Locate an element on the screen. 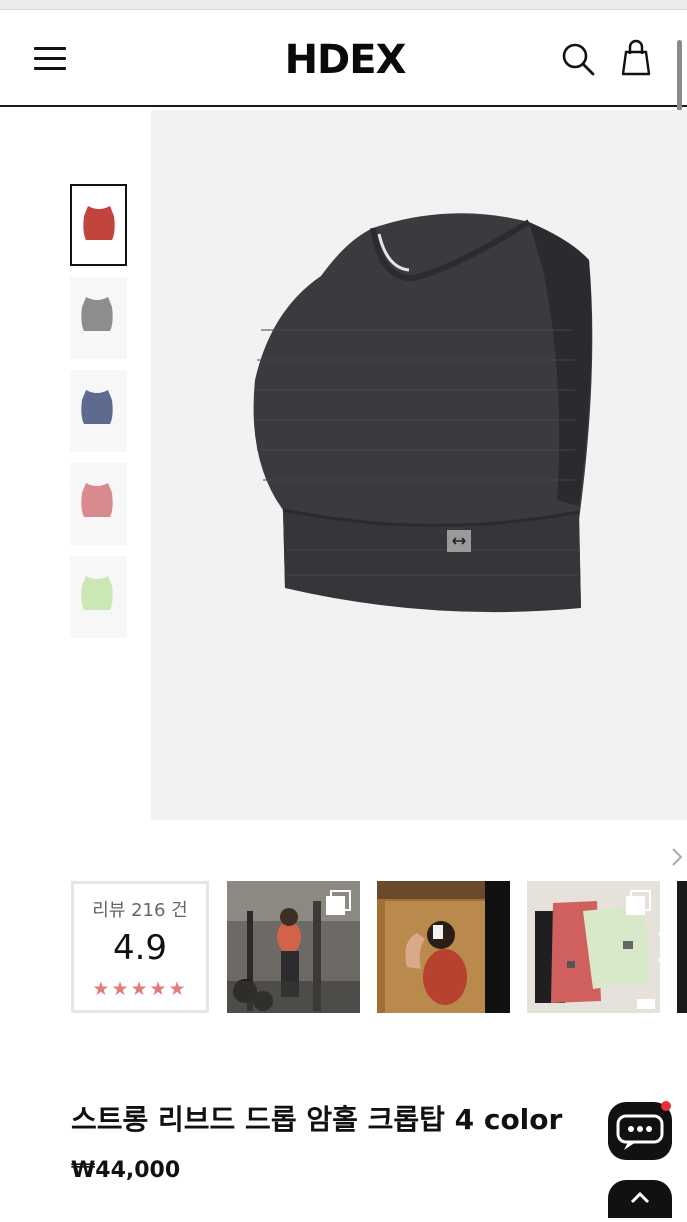 This screenshot has height=1222, width=687. product-thumbnail-list is located at coordinates (100, 416).